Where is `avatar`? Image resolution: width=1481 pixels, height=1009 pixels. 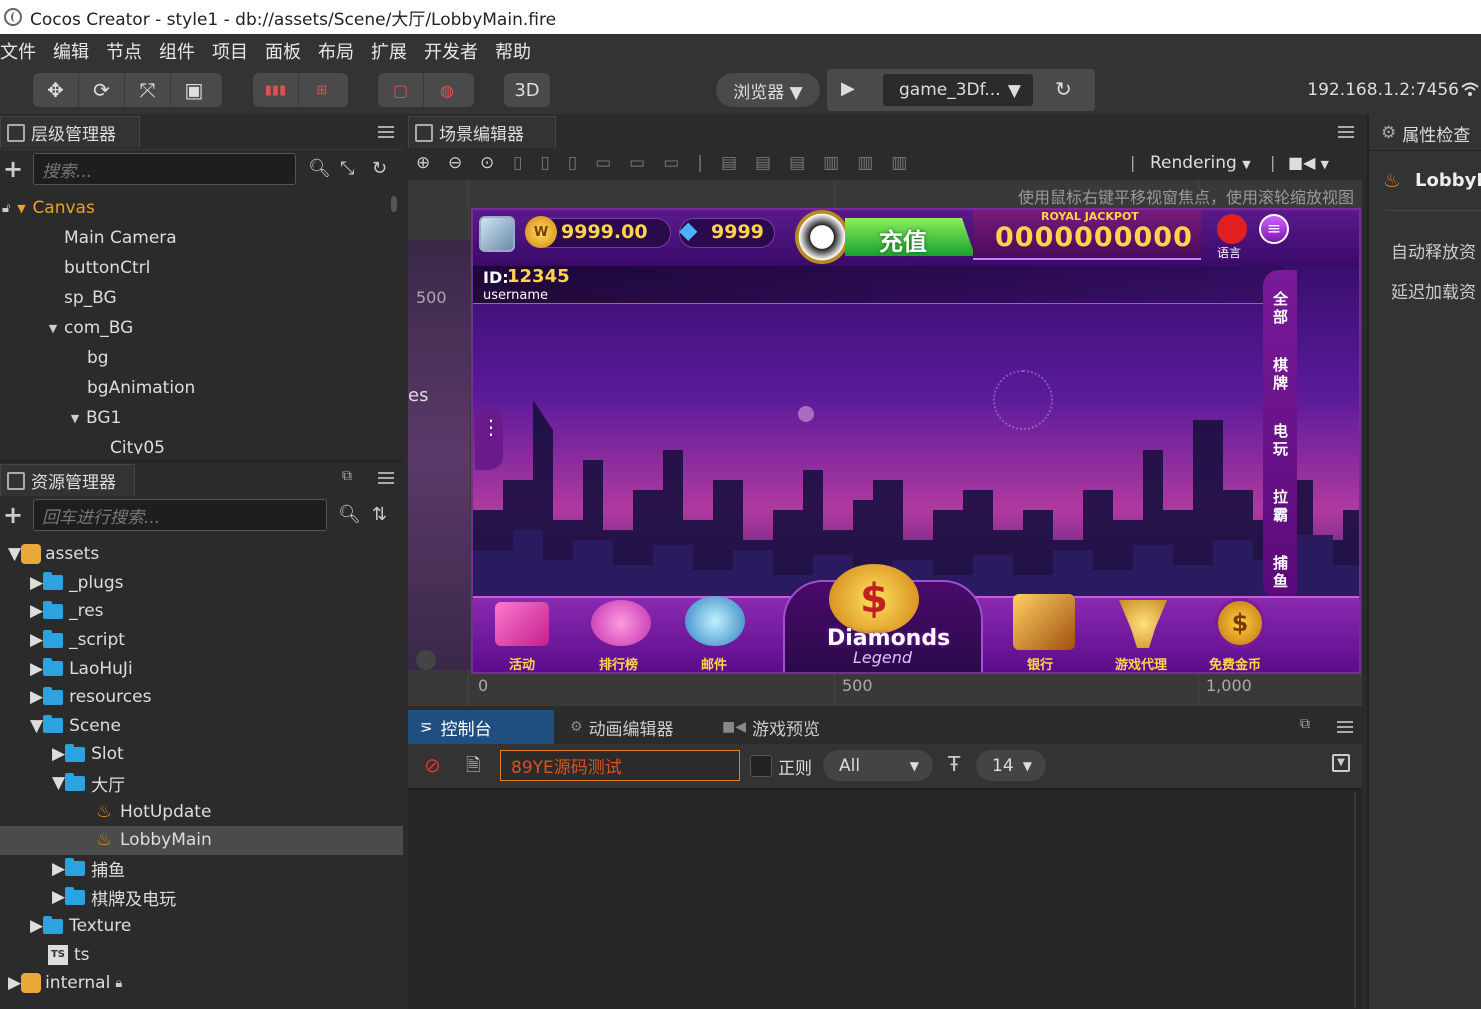
avatar is located at coordinates (497, 234).